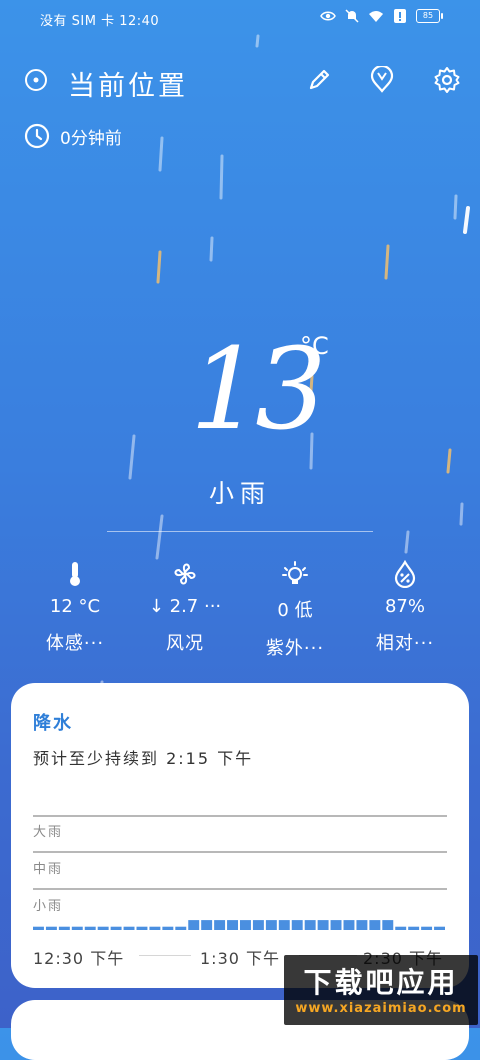 This screenshot has height=1060, width=480. I want to click on sun-bulb-icon, so click(295, 572).